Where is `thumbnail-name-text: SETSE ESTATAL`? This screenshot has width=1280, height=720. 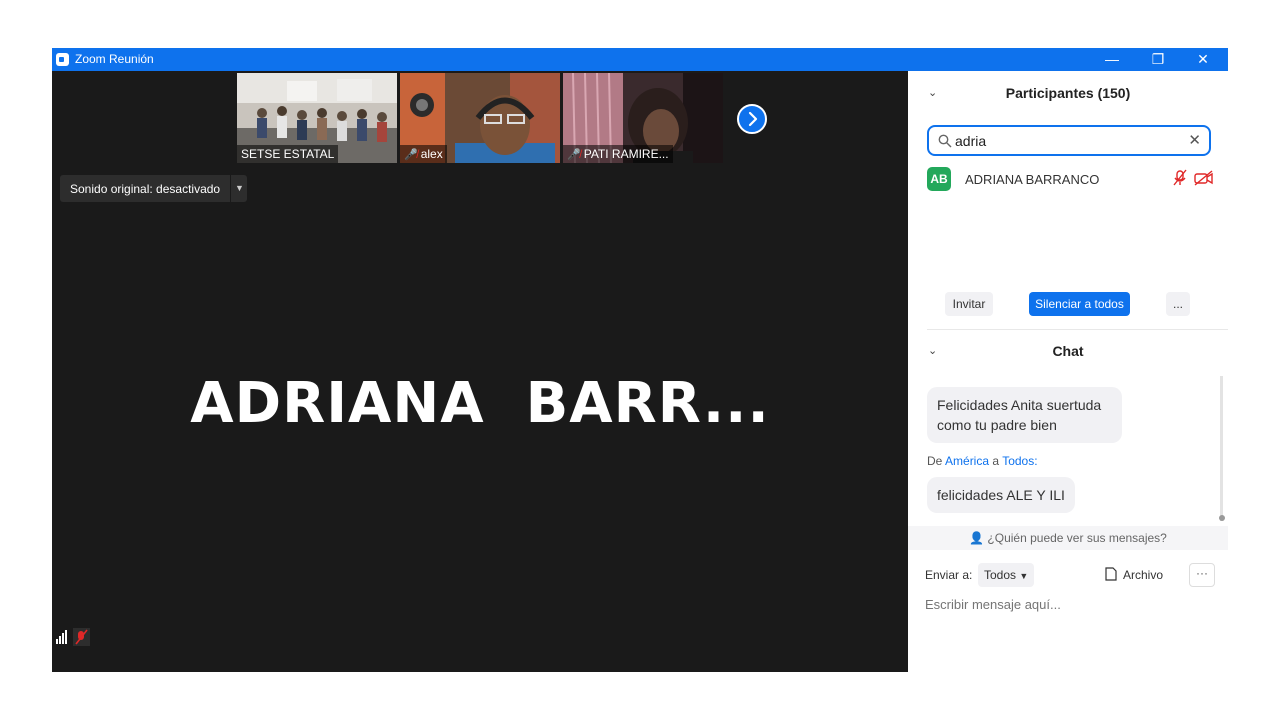
thumbnail-name-text: SETSE ESTATAL is located at coordinates (288, 154).